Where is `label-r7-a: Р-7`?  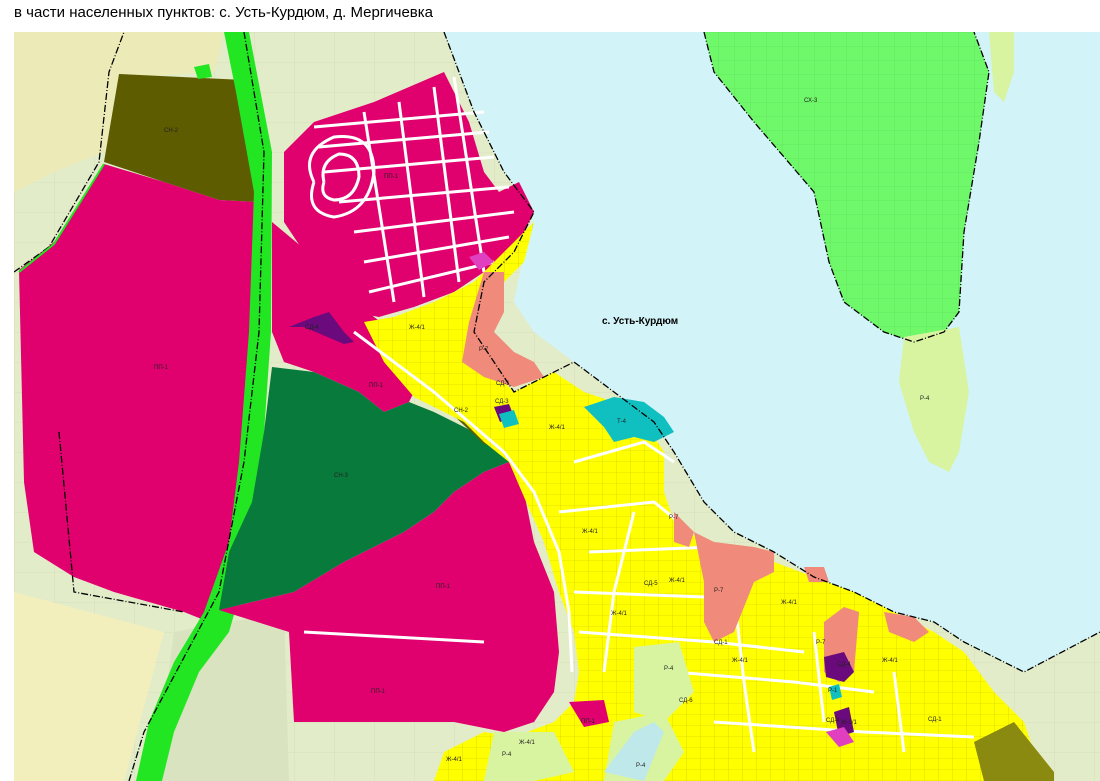 label-r7-a: Р-7 is located at coordinates (484, 350).